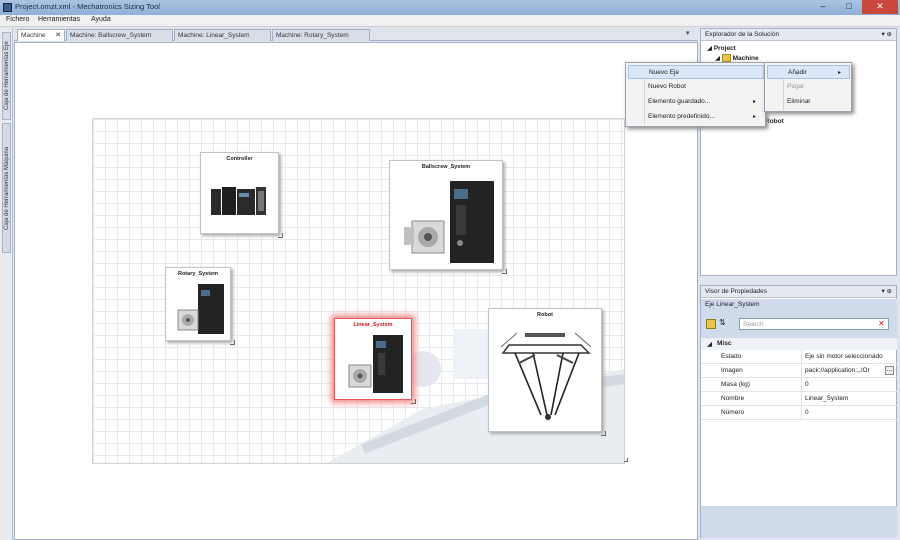 The image size is (900, 540). Describe the element at coordinates (198, 274) in the screenshot. I see `node-label: Rotary_System` at that location.